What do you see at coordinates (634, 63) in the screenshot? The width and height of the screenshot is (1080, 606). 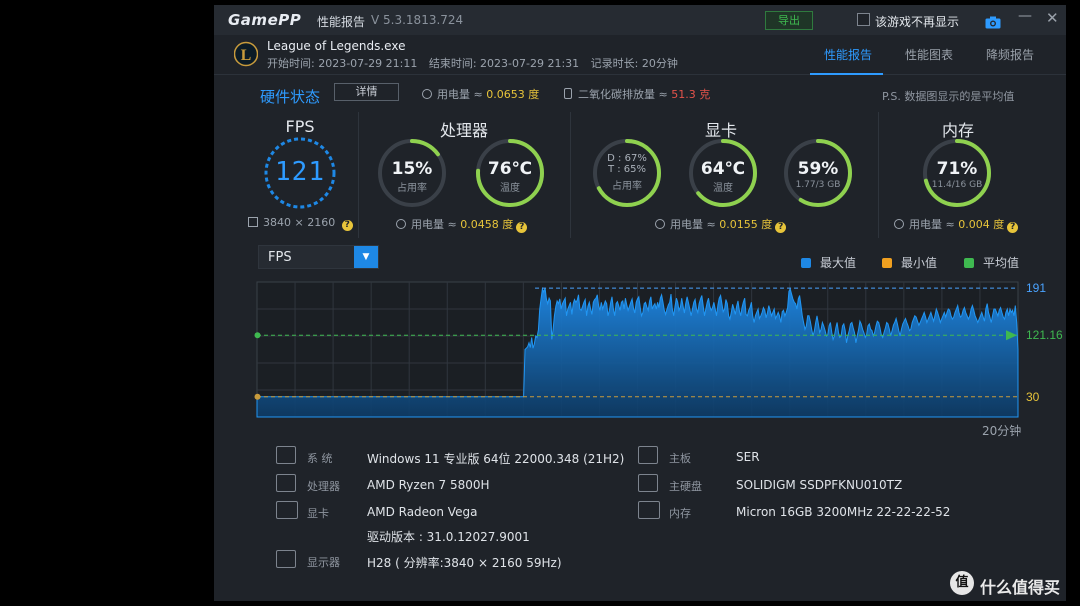 I see `duration: 记录时长: 20分钟` at bounding box center [634, 63].